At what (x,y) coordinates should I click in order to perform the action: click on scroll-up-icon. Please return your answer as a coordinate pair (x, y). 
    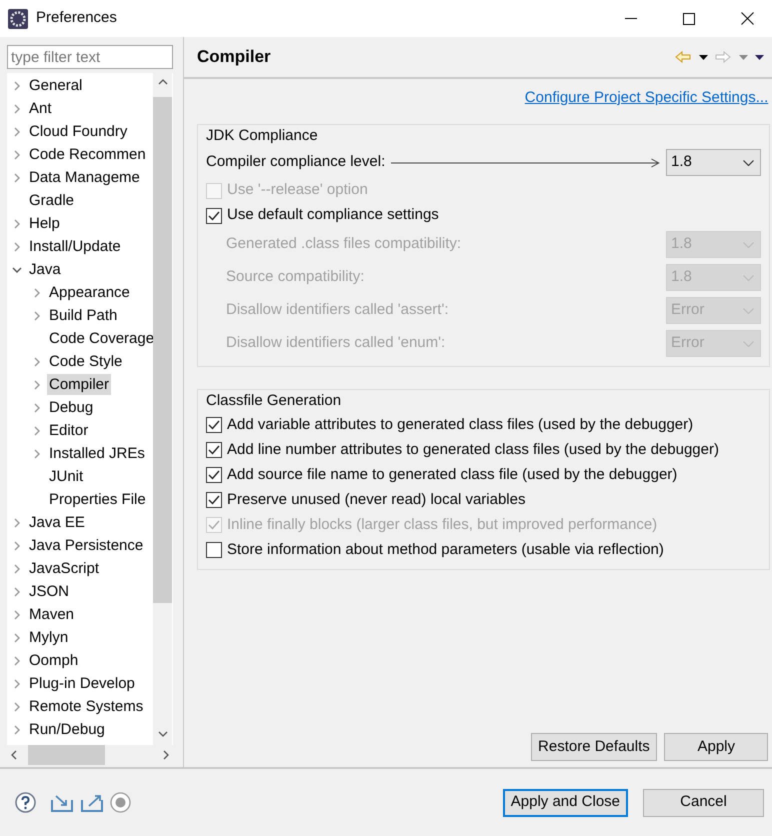
    Looking at the image, I should click on (163, 82).